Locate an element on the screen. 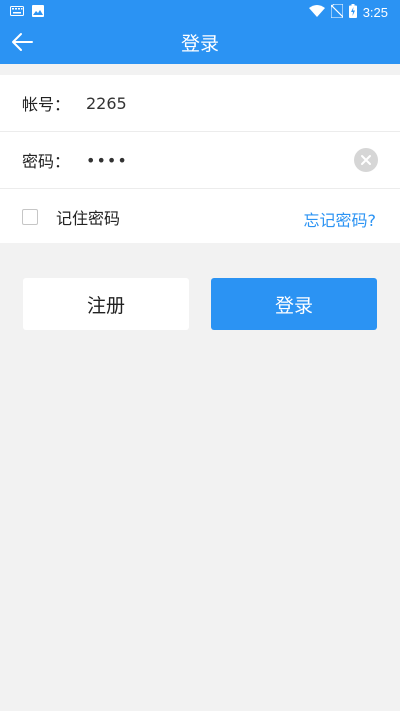 The image size is (400, 711). clear-circle-icon is located at coordinates (366, 160).